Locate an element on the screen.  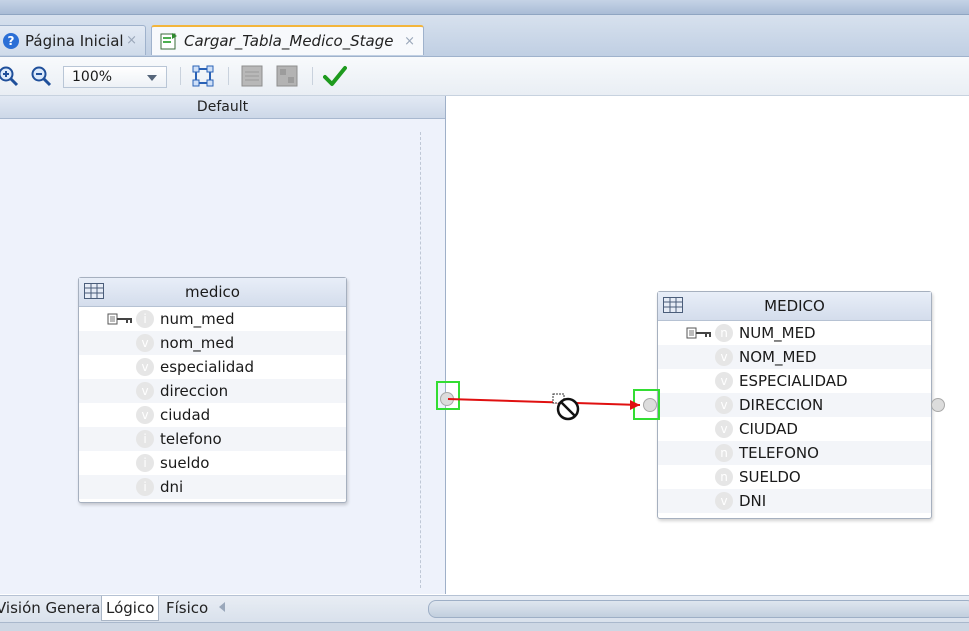
column-name: telefono is located at coordinates (191, 439).